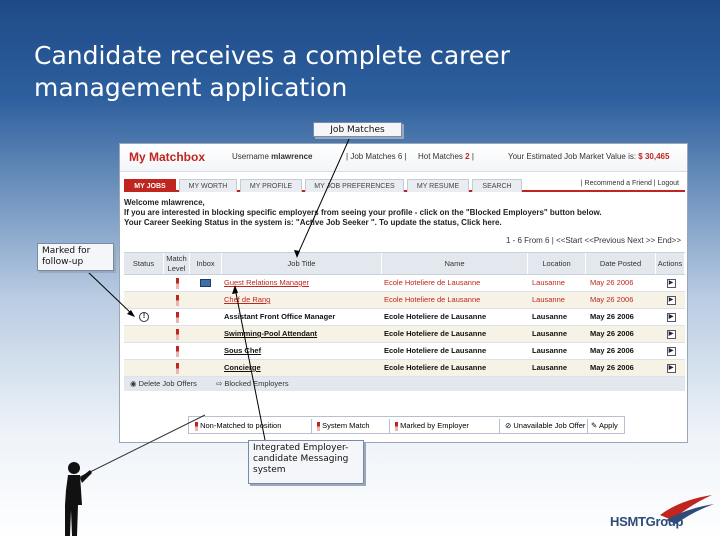 This screenshot has height=540, width=720. What do you see at coordinates (269, 470) in the screenshot?
I see `messaging-callout-line3: system` at bounding box center [269, 470].